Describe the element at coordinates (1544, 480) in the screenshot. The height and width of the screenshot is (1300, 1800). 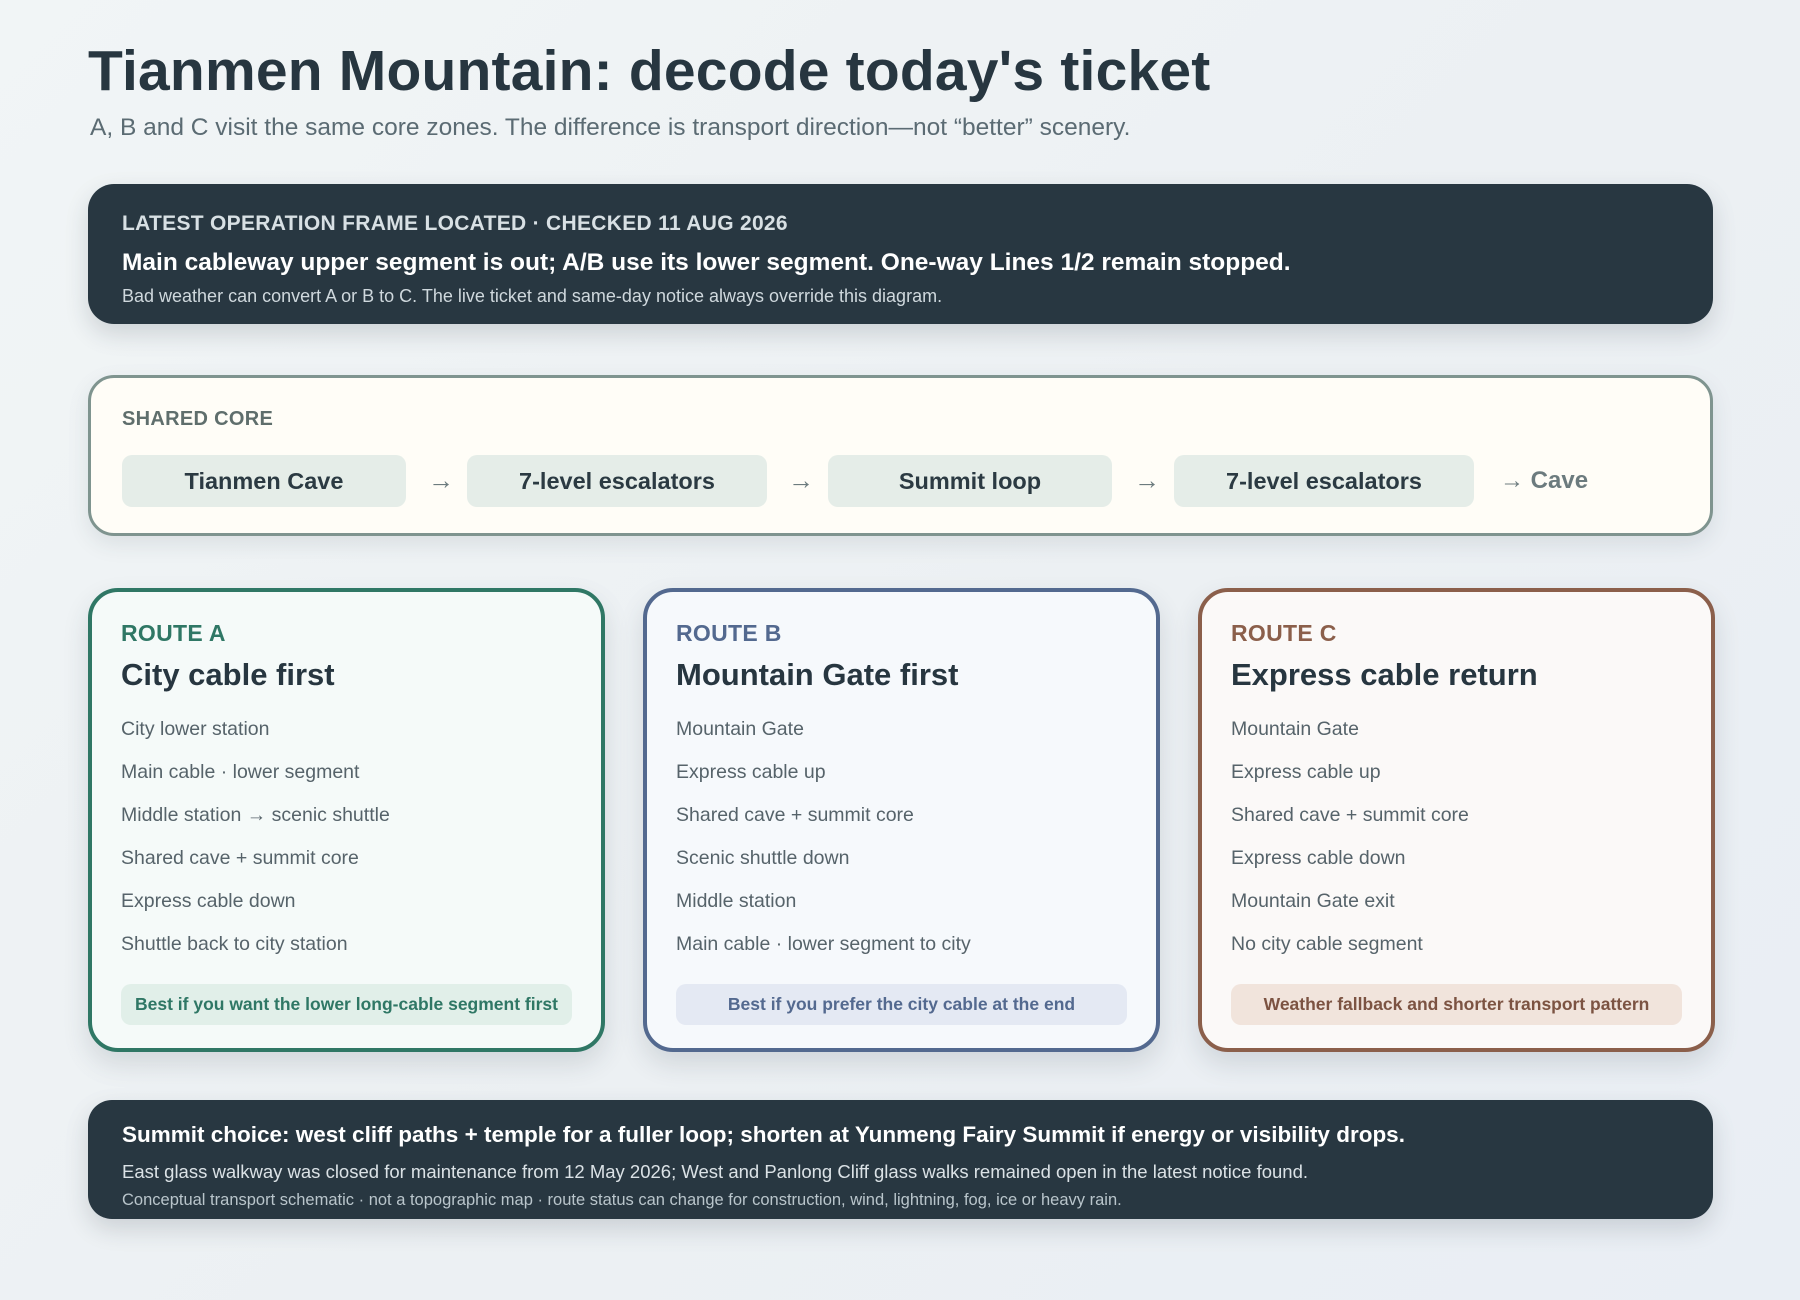
I see `core-step-cave-end: → Cave` at that location.